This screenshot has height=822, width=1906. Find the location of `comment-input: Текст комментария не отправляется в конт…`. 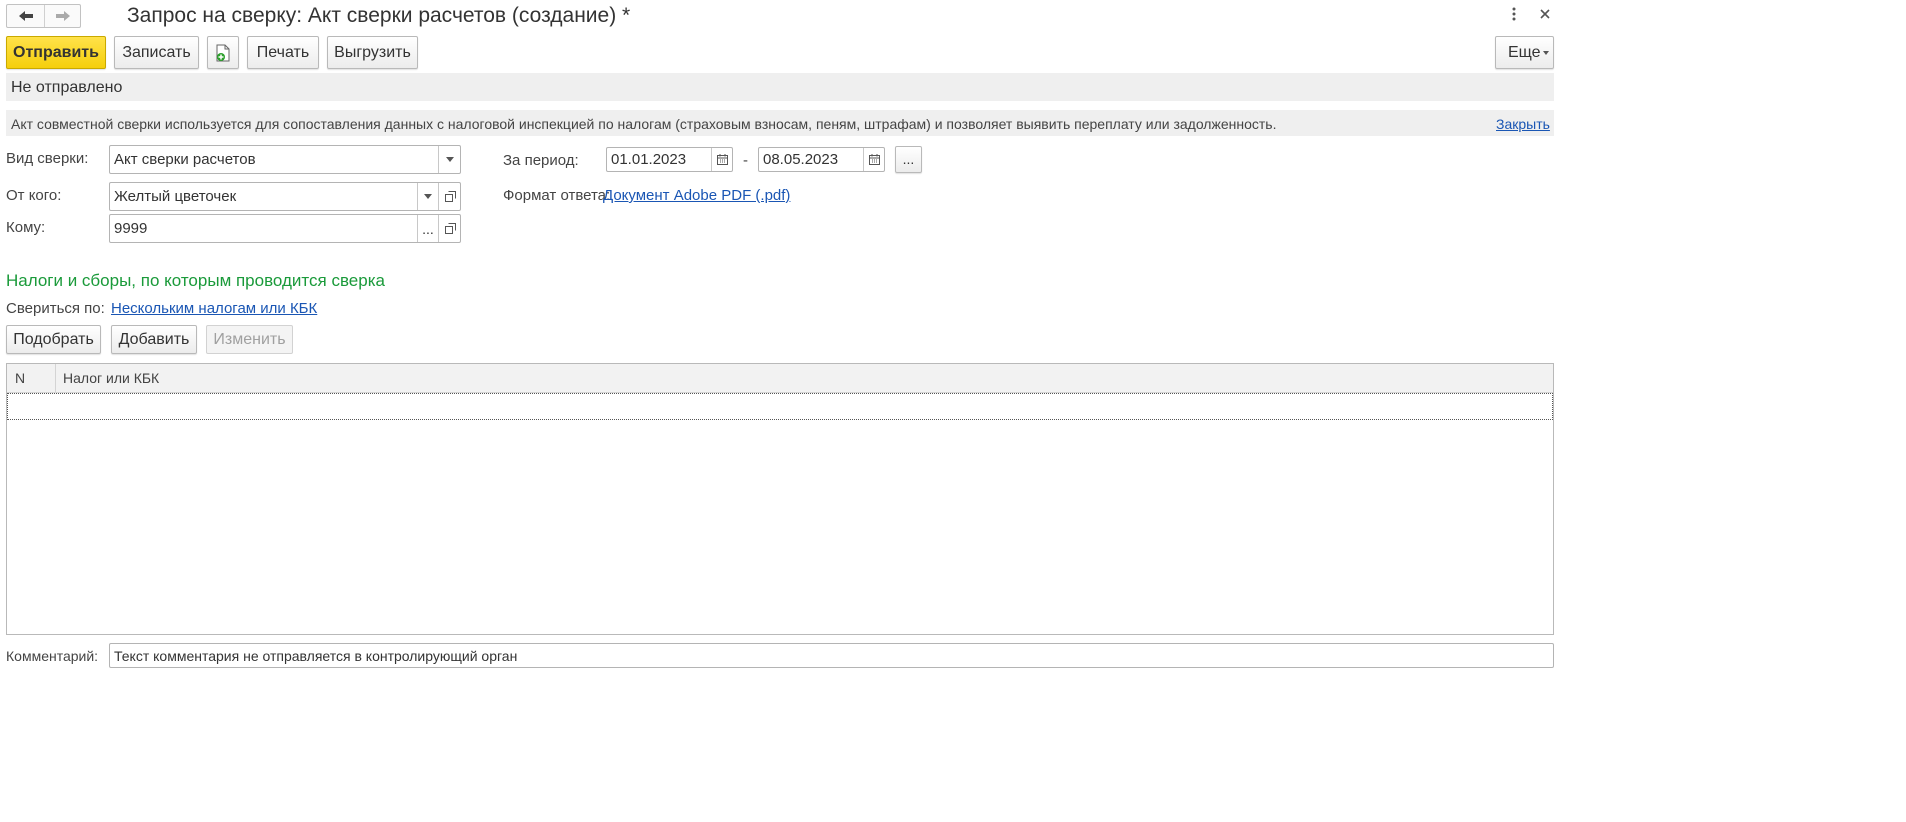

comment-input: Текст комментария не отправляется в конт… is located at coordinates (831, 655).